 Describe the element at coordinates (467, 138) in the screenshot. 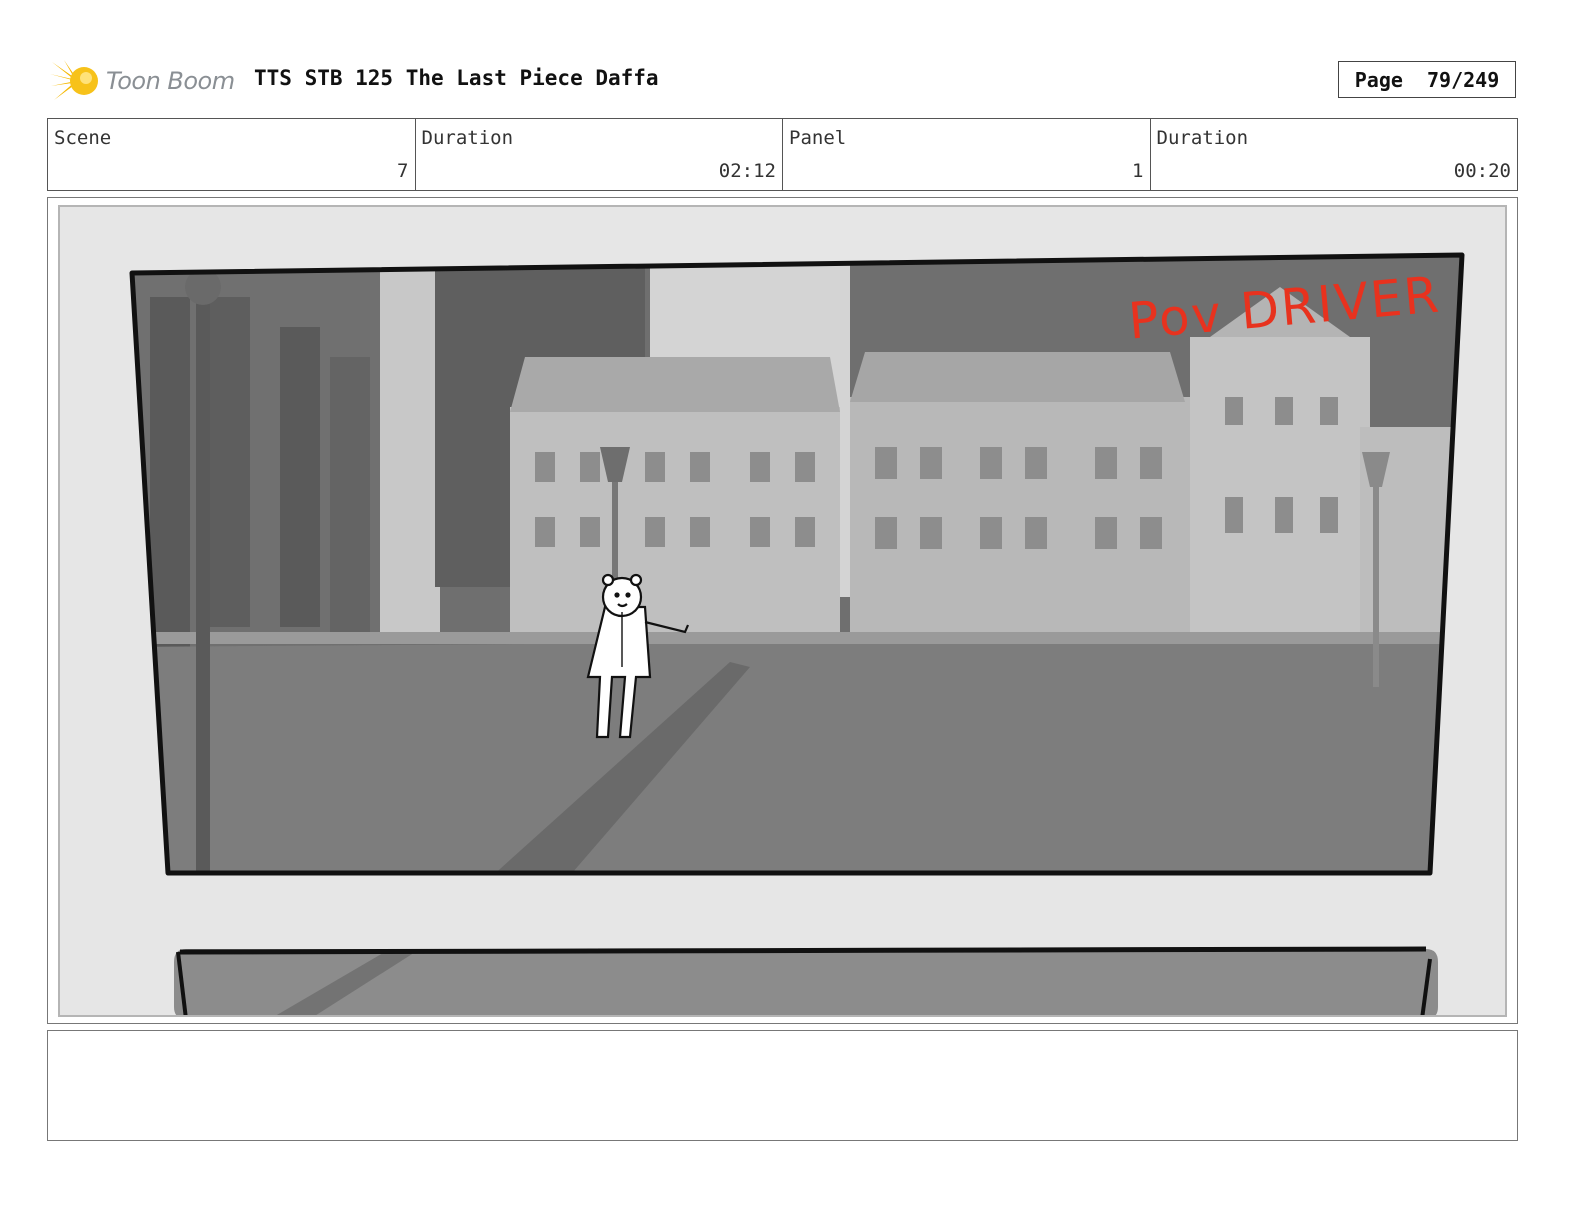

I see `scene-duration-label: Duration` at that location.